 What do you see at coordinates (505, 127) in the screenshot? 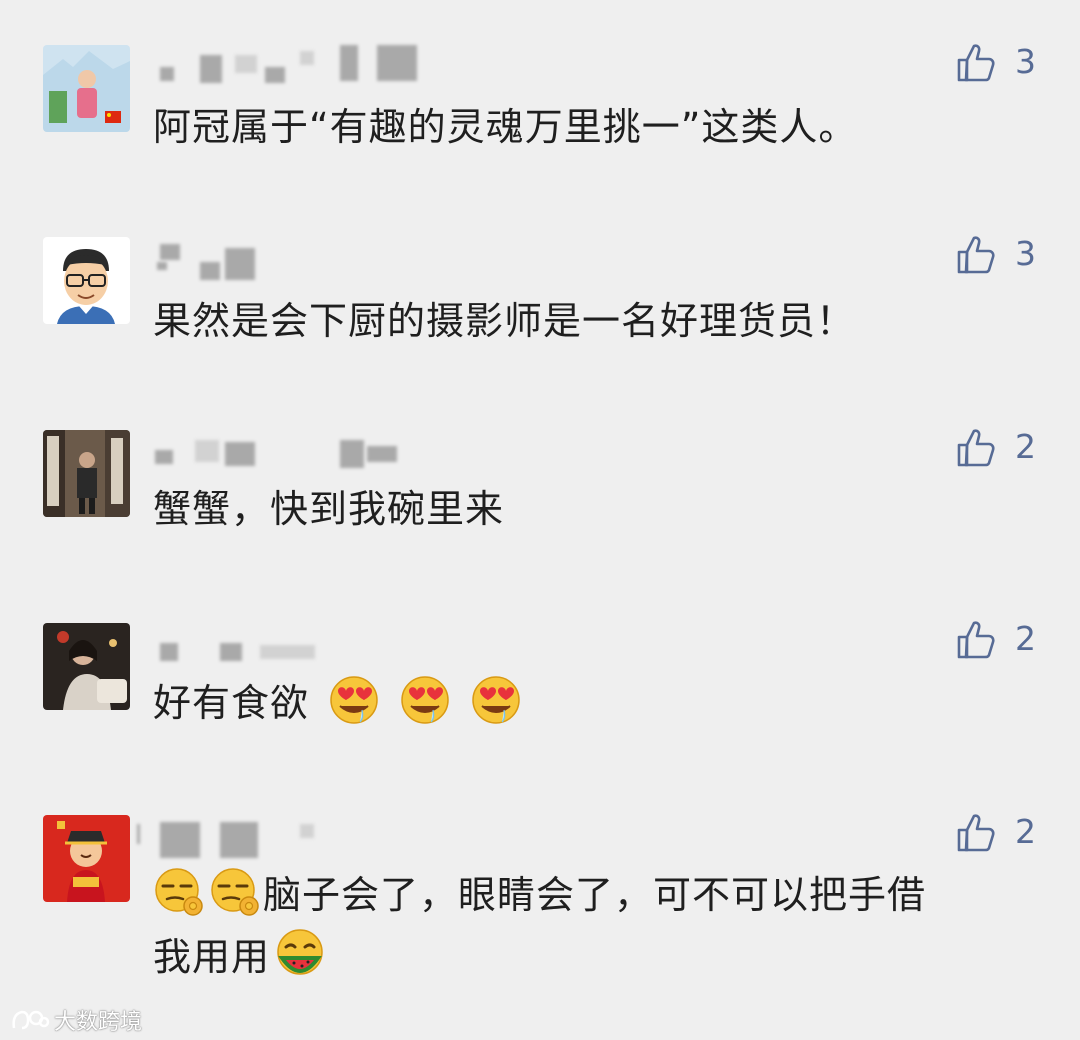
I see `comment-text: 阿冠属于“有趣的灵魂万里挑一”这类人。` at bounding box center [505, 127].